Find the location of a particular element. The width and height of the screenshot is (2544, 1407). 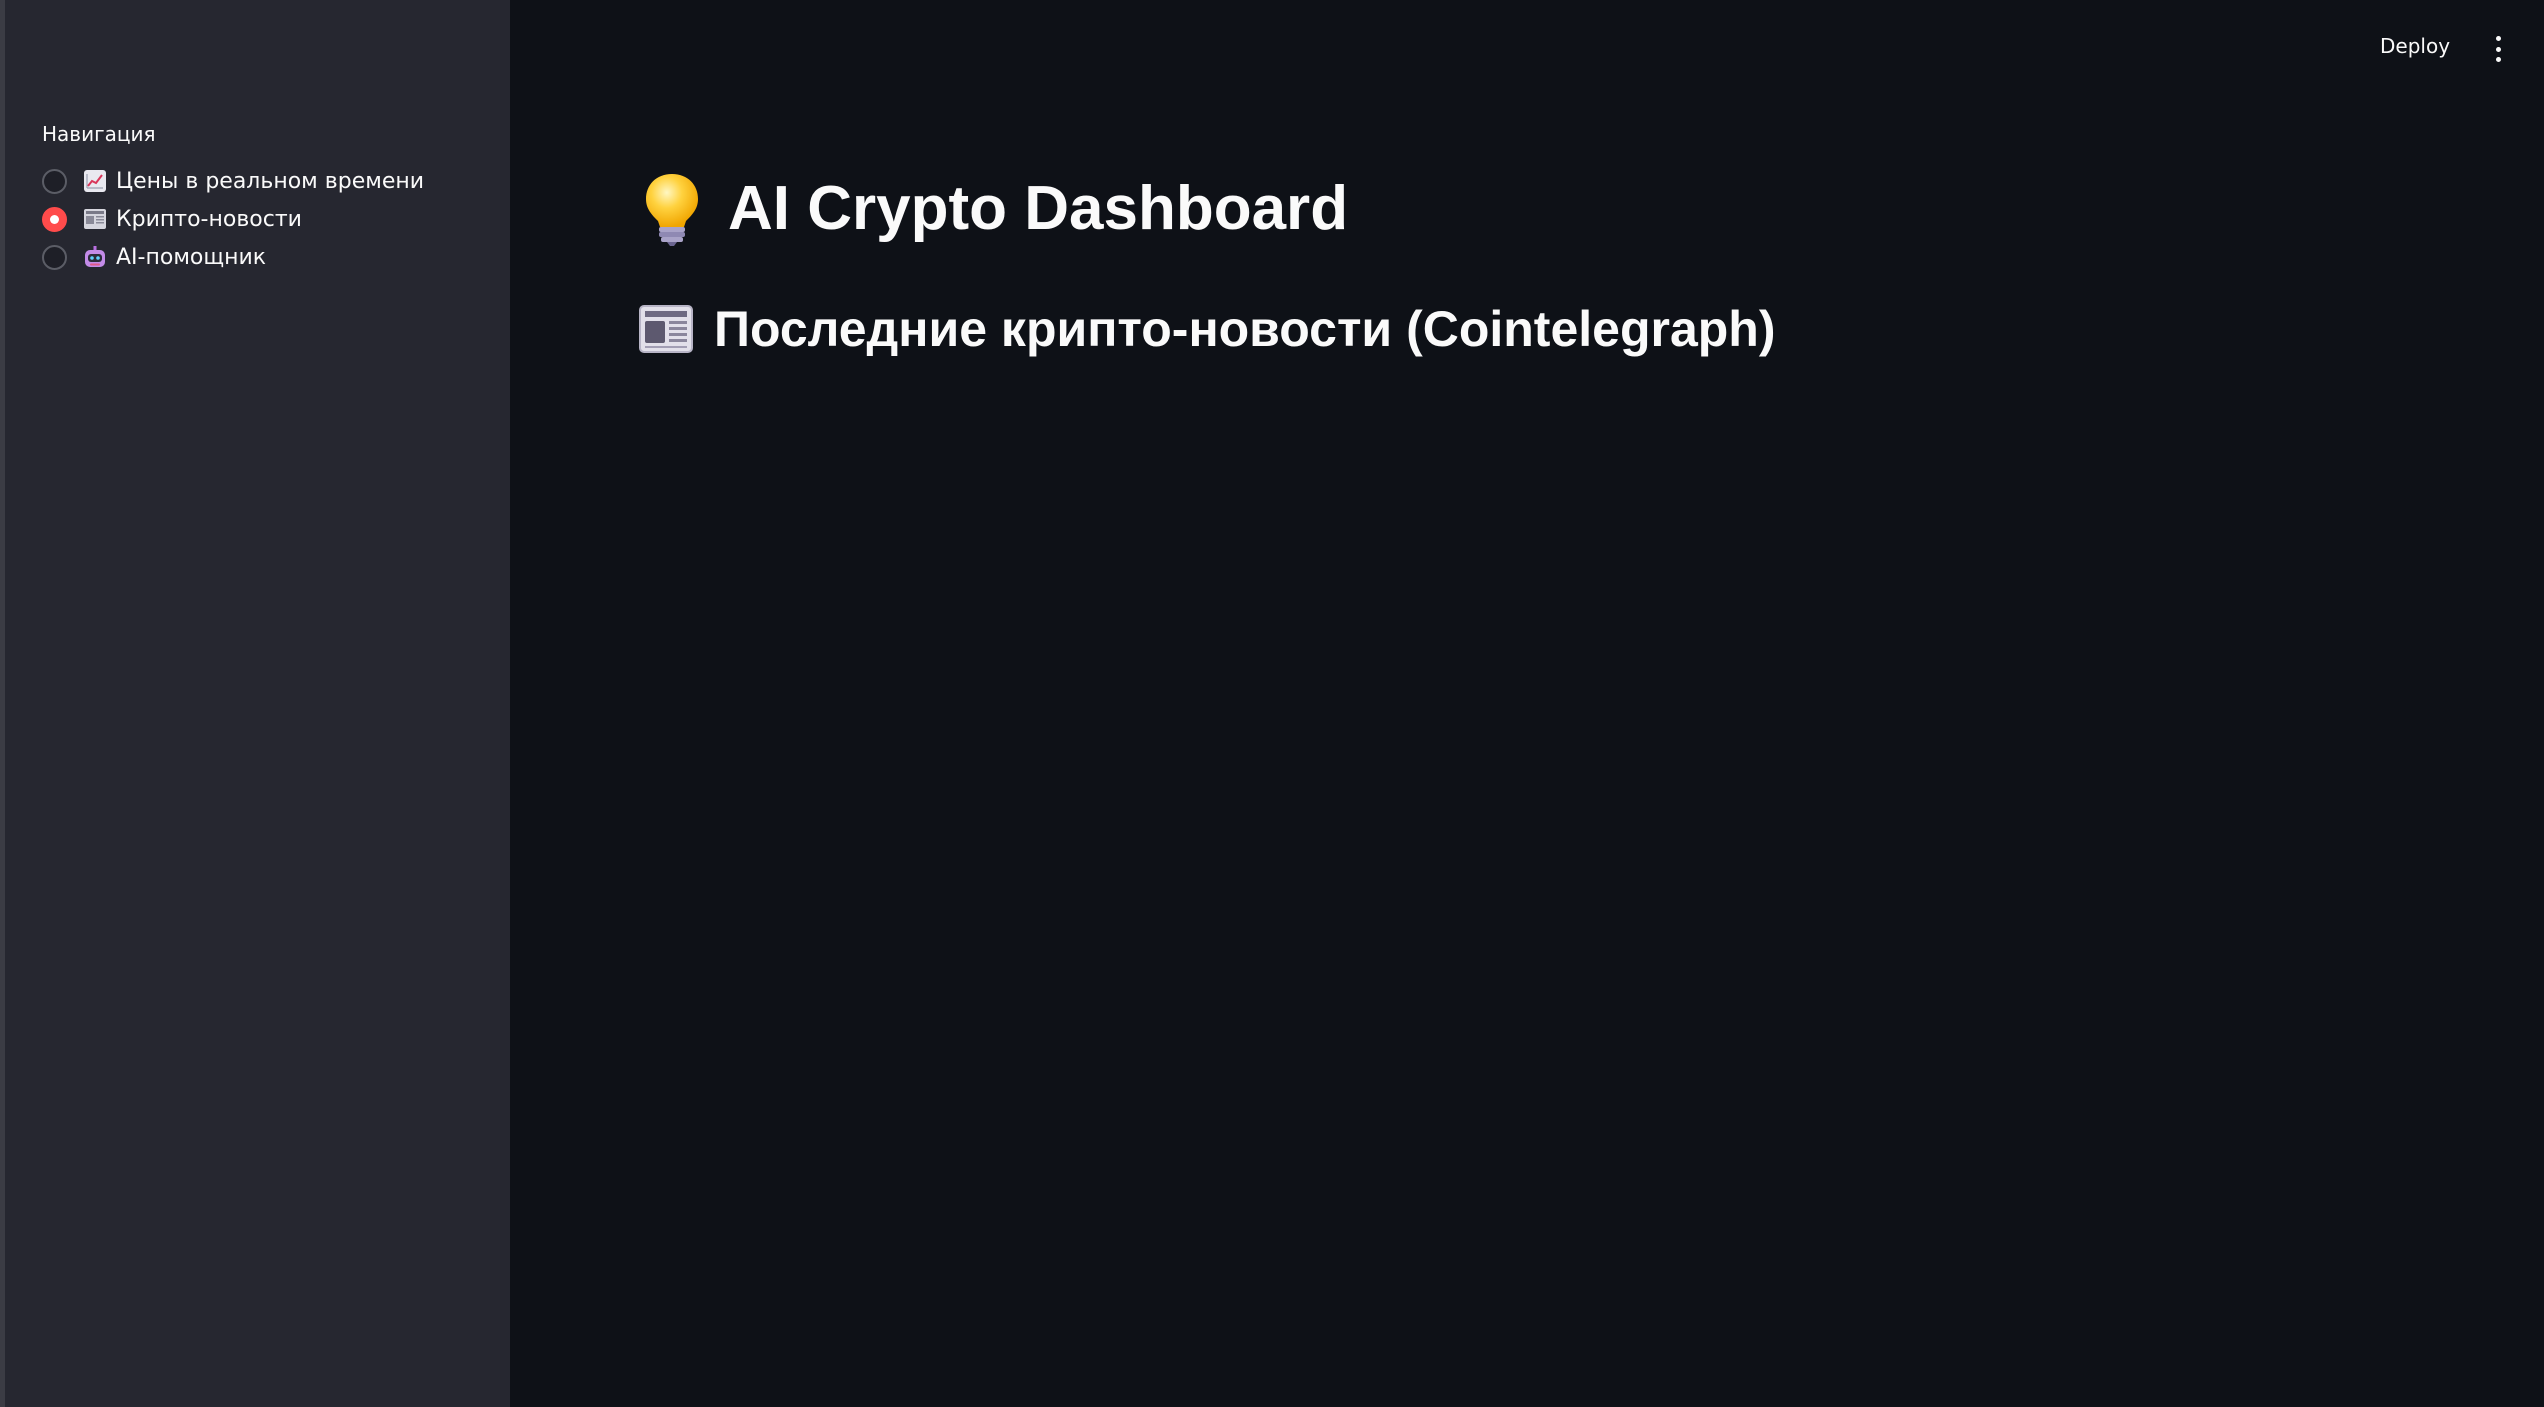

radio-option-label: Крипто-новости is located at coordinates (209, 219).